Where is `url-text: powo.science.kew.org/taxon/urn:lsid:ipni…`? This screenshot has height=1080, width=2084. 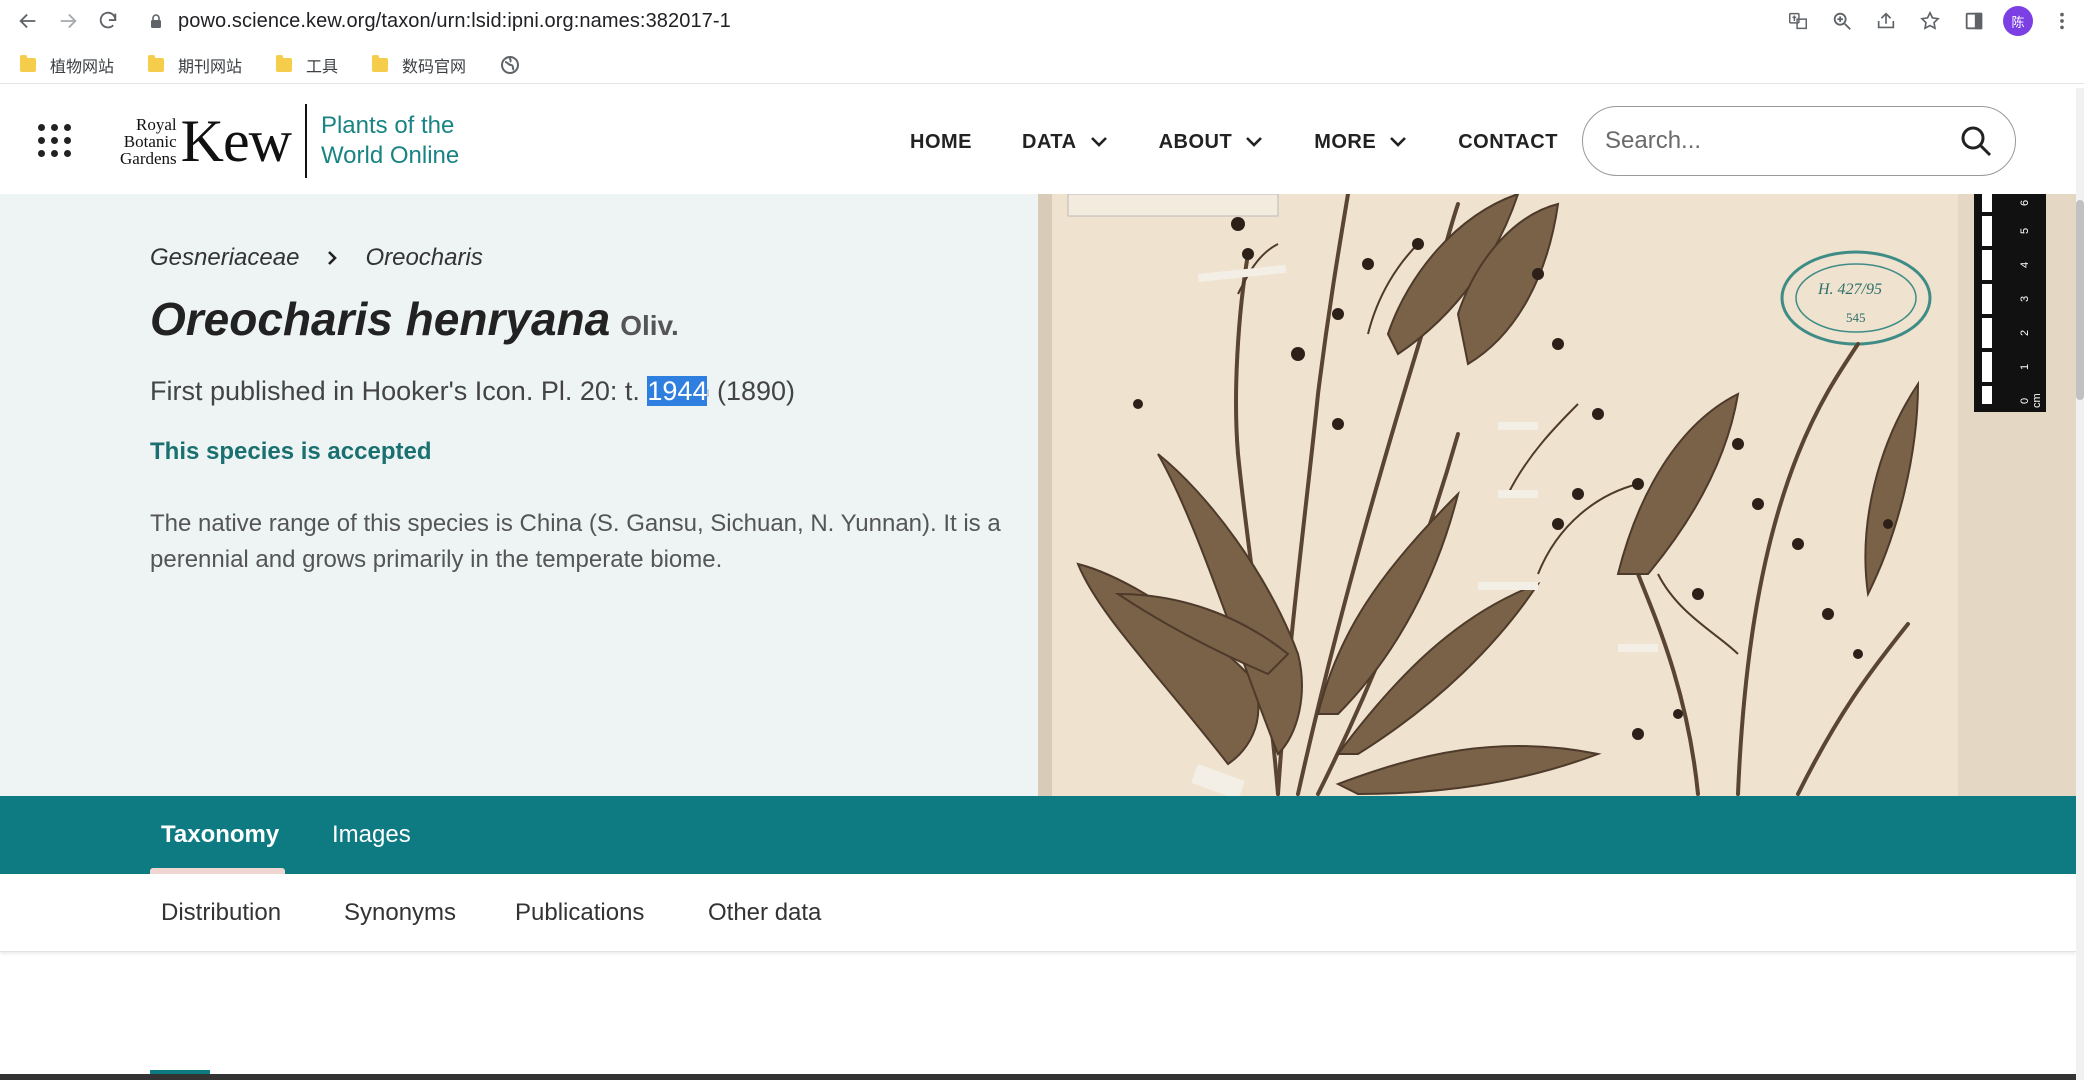
url-text: powo.science.kew.org/taxon/urn:lsid:ipni… is located at coordinates (454, 20).